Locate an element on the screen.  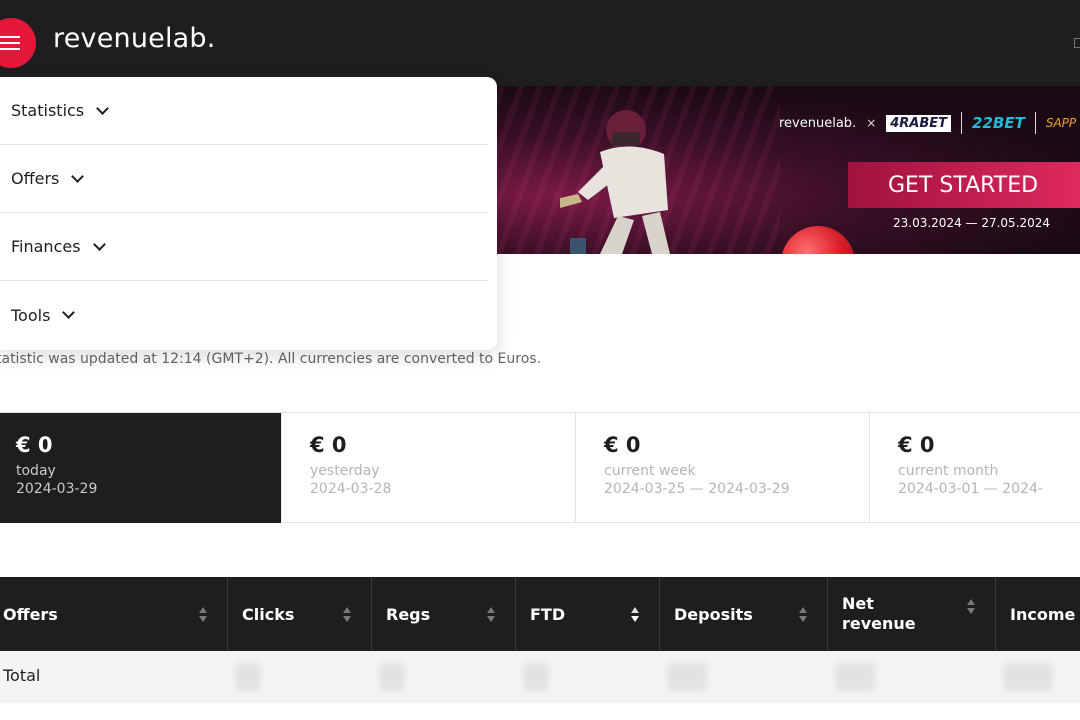
column-deposits: Deposits is located at coordinates (744, 614).